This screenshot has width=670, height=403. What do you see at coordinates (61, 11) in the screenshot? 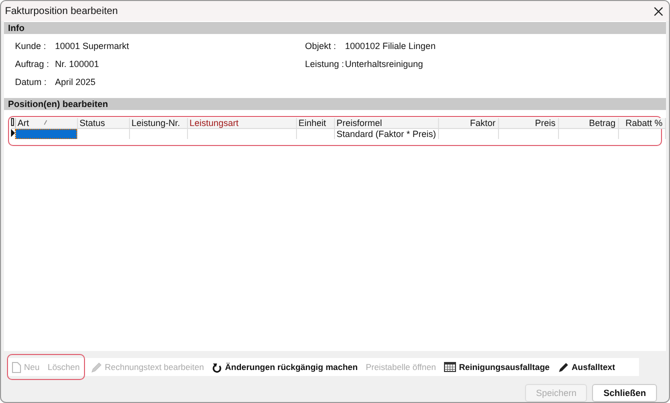
I see `window-title: Fakturposition bearbeiten` at bounding box center [61, 11].